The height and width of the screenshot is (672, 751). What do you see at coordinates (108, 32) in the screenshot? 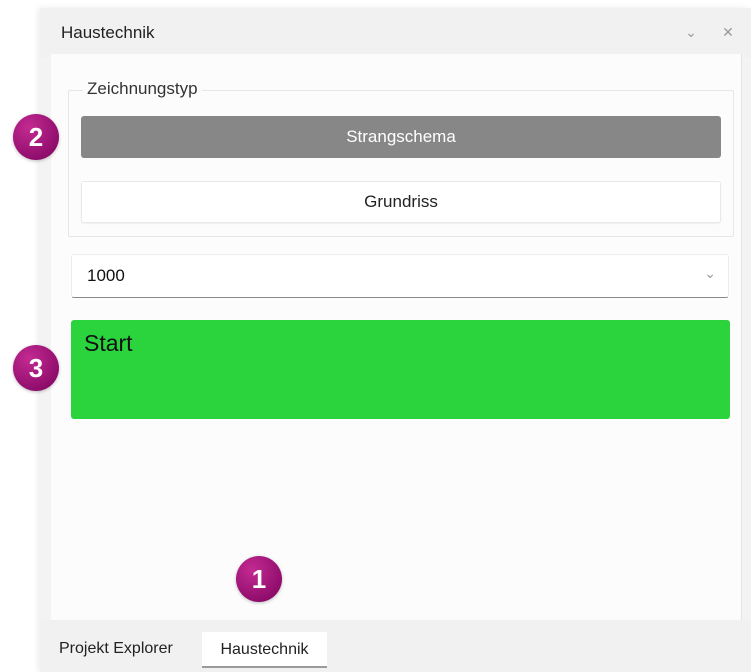
I see `panel-title: Haustechnik` at bounding box center [108, 32].